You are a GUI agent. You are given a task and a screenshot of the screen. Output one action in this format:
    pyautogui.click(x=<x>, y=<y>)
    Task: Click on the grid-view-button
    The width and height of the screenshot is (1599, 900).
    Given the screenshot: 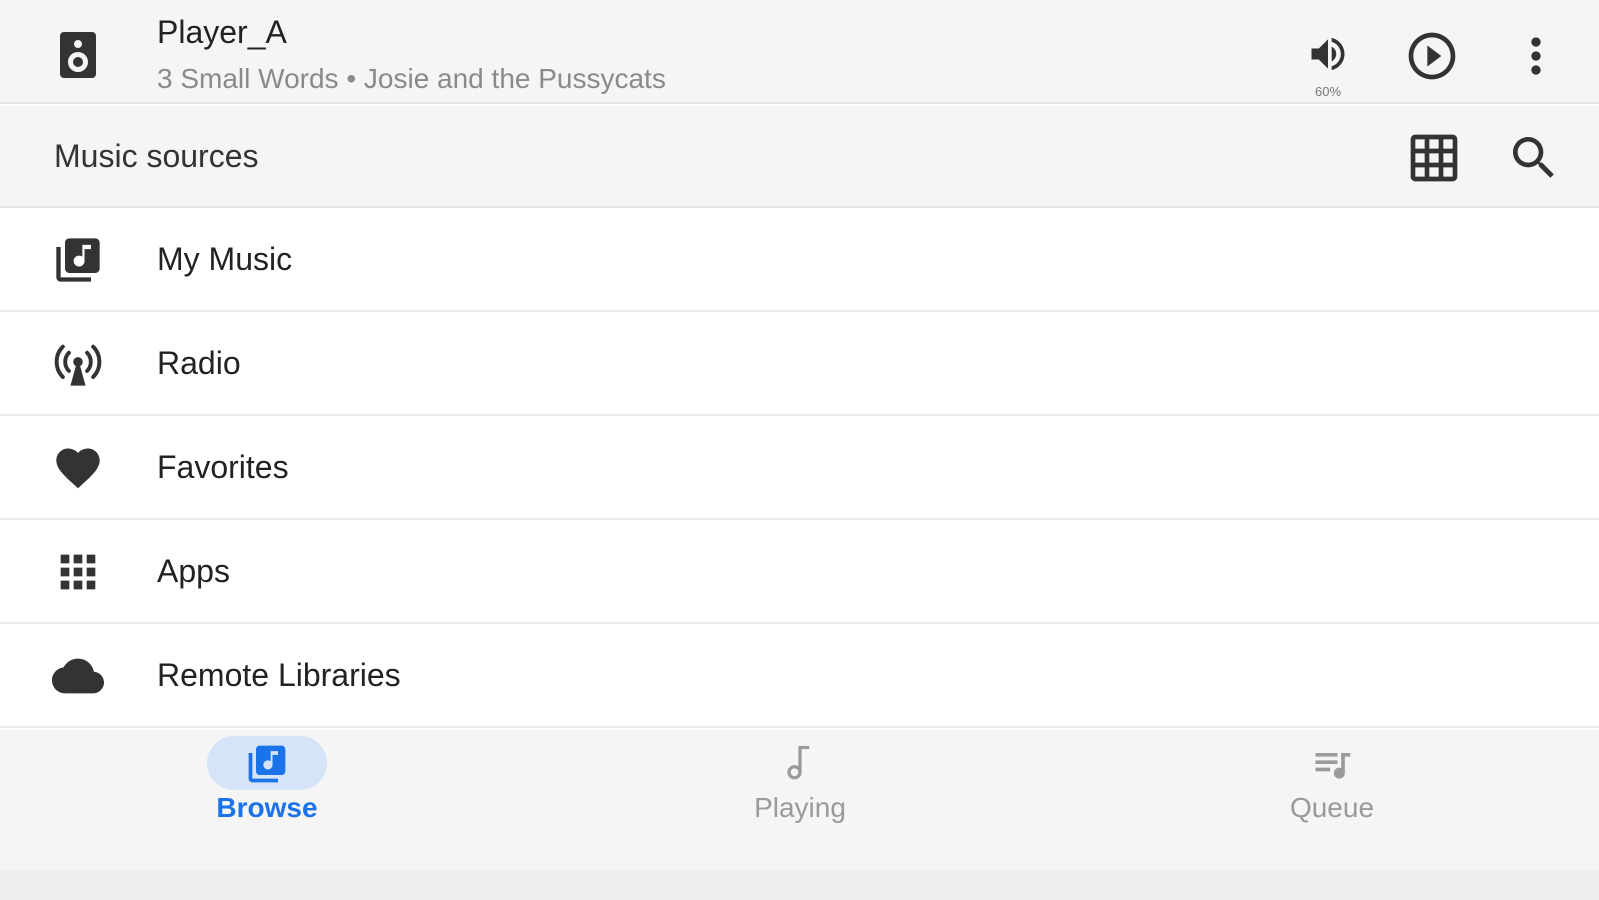 What is the action you would take?
    pyautogui.click(x=1434, y=158)
    